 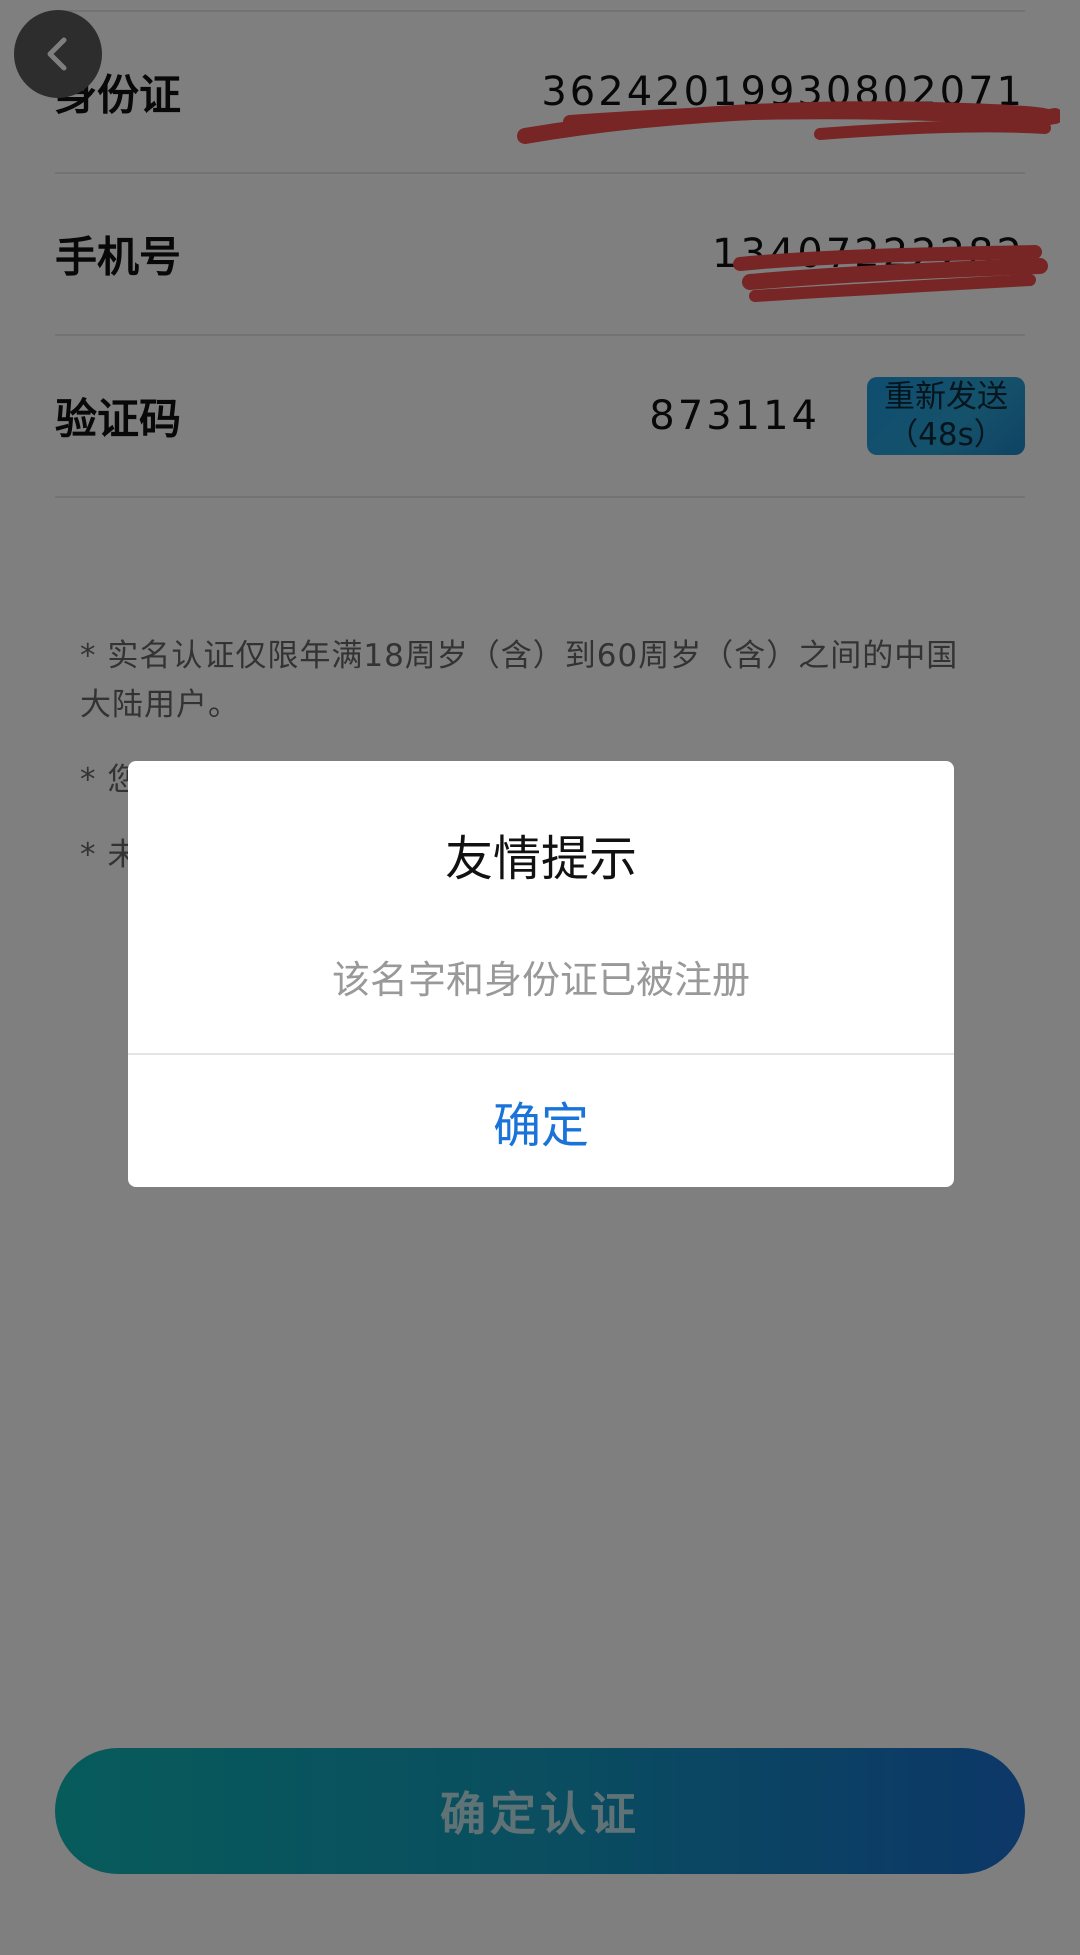 I want to click on dialog-title: 友情提示, so click(x=540, y=859).